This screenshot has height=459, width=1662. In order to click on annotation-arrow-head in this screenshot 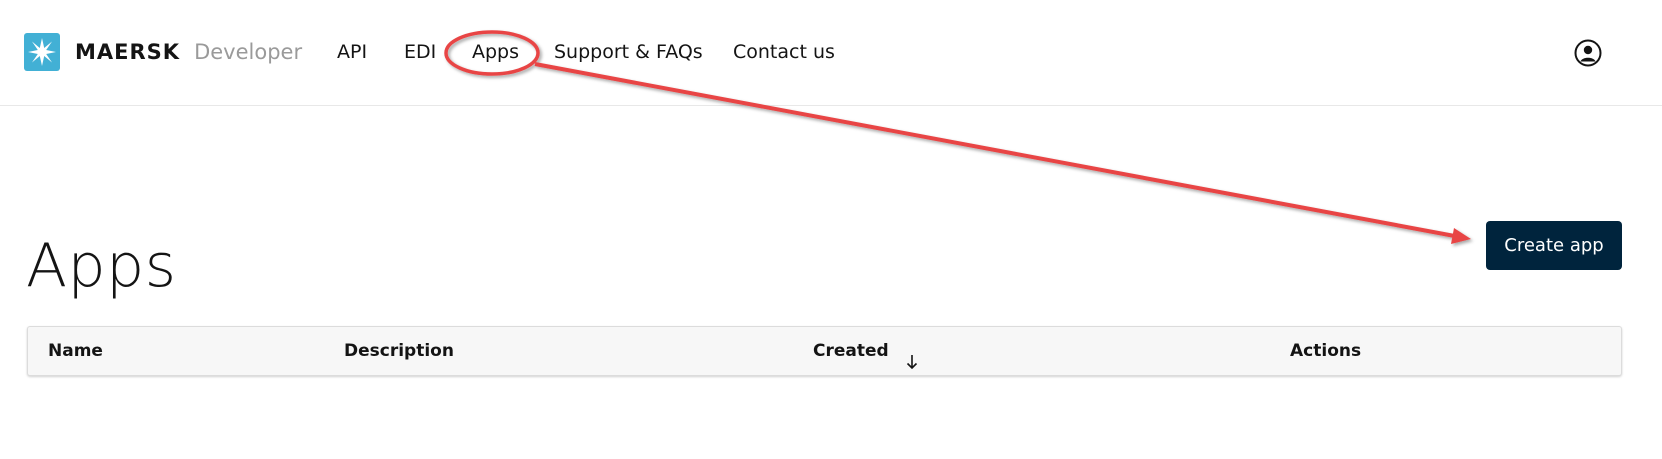, I will do `click(1461, 236)`.